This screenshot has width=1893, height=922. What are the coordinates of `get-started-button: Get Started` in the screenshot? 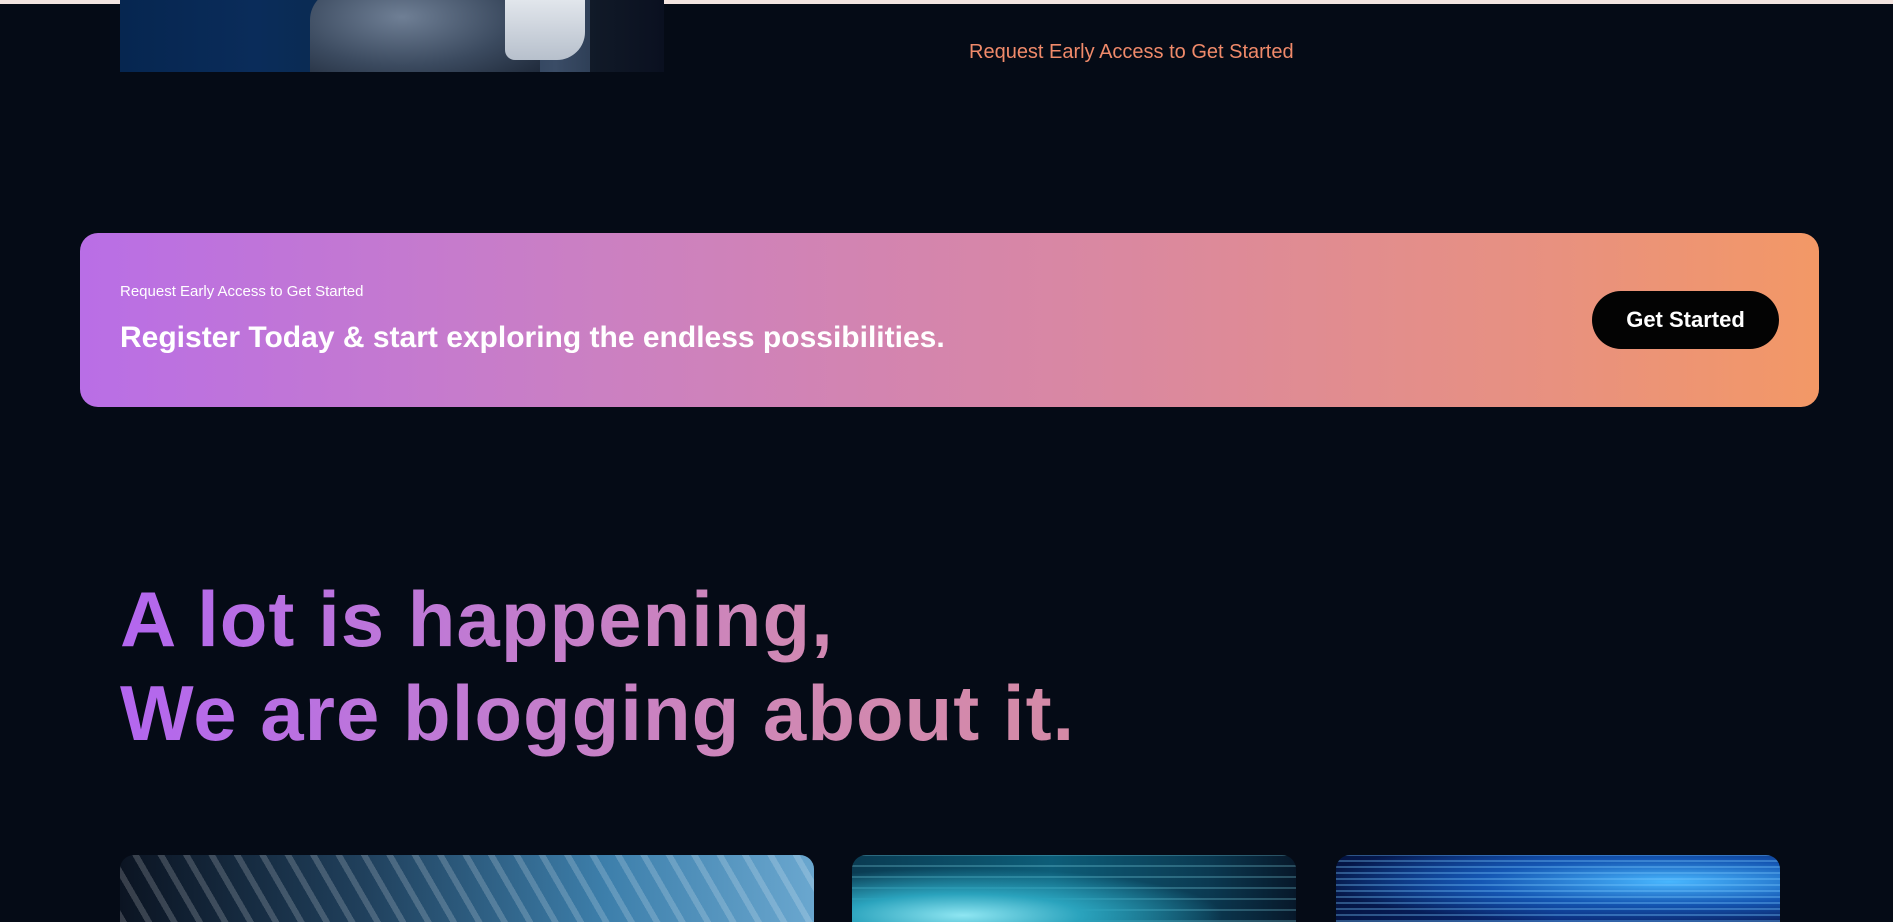 It's located at (1685, 320).